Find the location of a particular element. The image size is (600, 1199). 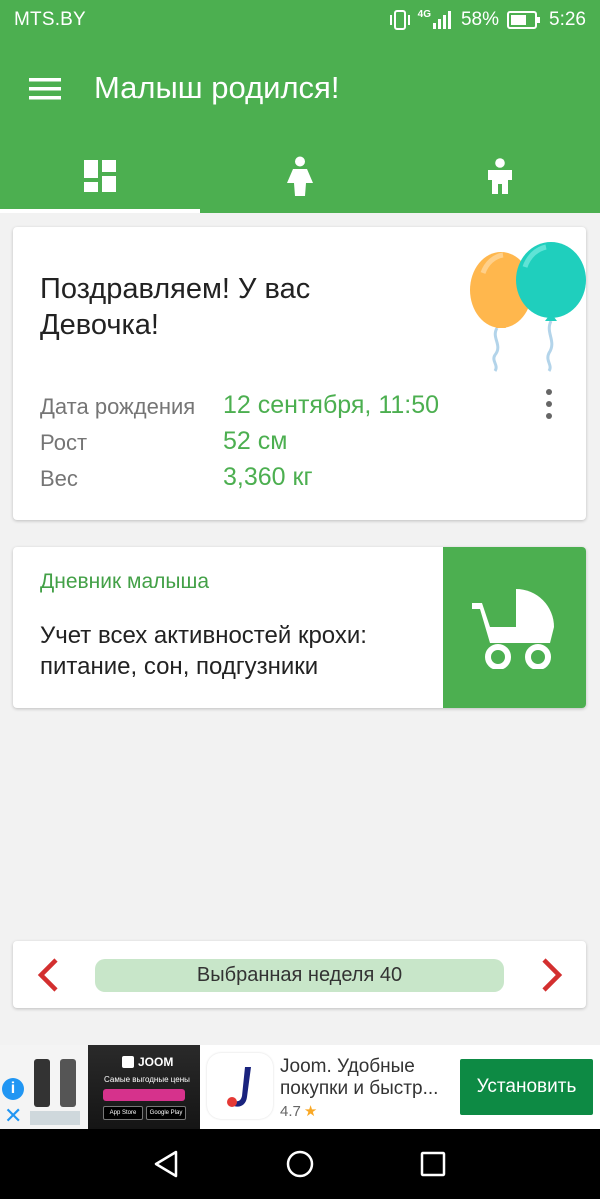

diary-title: Дневник малыша is located at coordinates (124, 581).